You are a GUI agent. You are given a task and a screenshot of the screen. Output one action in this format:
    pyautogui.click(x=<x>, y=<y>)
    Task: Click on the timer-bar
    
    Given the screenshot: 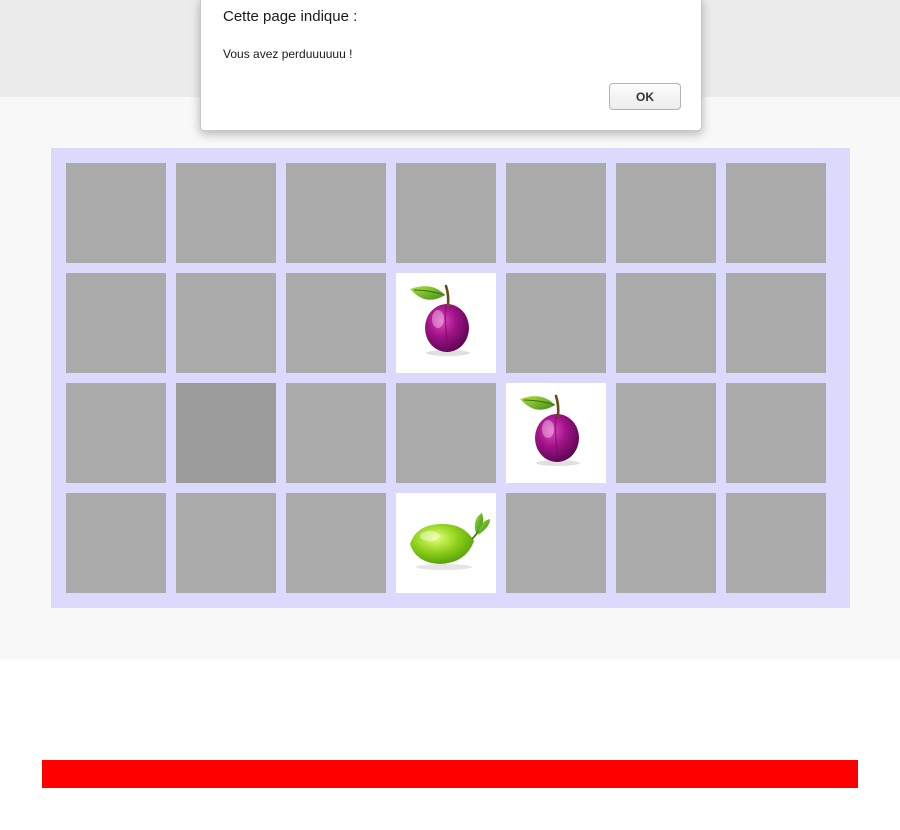 What is the action you would take?
    pyautogui.click(x=450, y=774)
    